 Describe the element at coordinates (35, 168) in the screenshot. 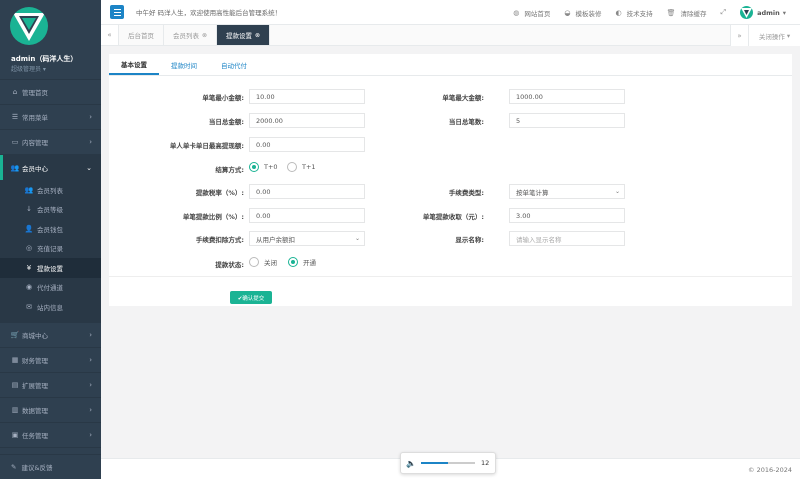

I see `sidebar-item-label: 会员中心` at that location.